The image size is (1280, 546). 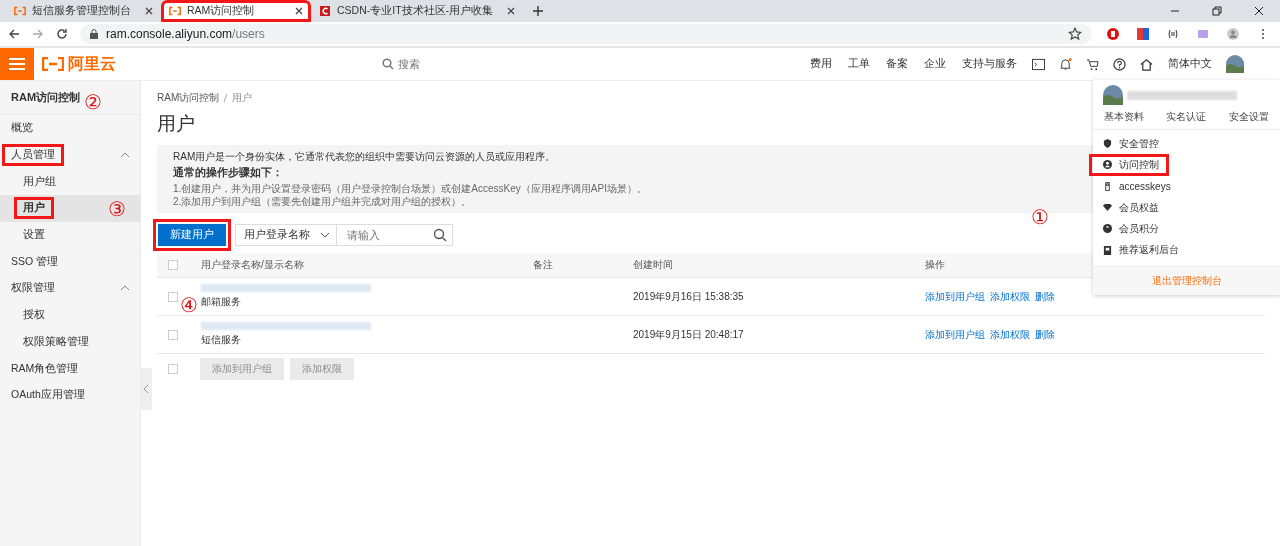 What do you see at coordinates (989, 64) in the screenshot?
I see `nav-link: 支持与服务` at bounding box center [989, 64].